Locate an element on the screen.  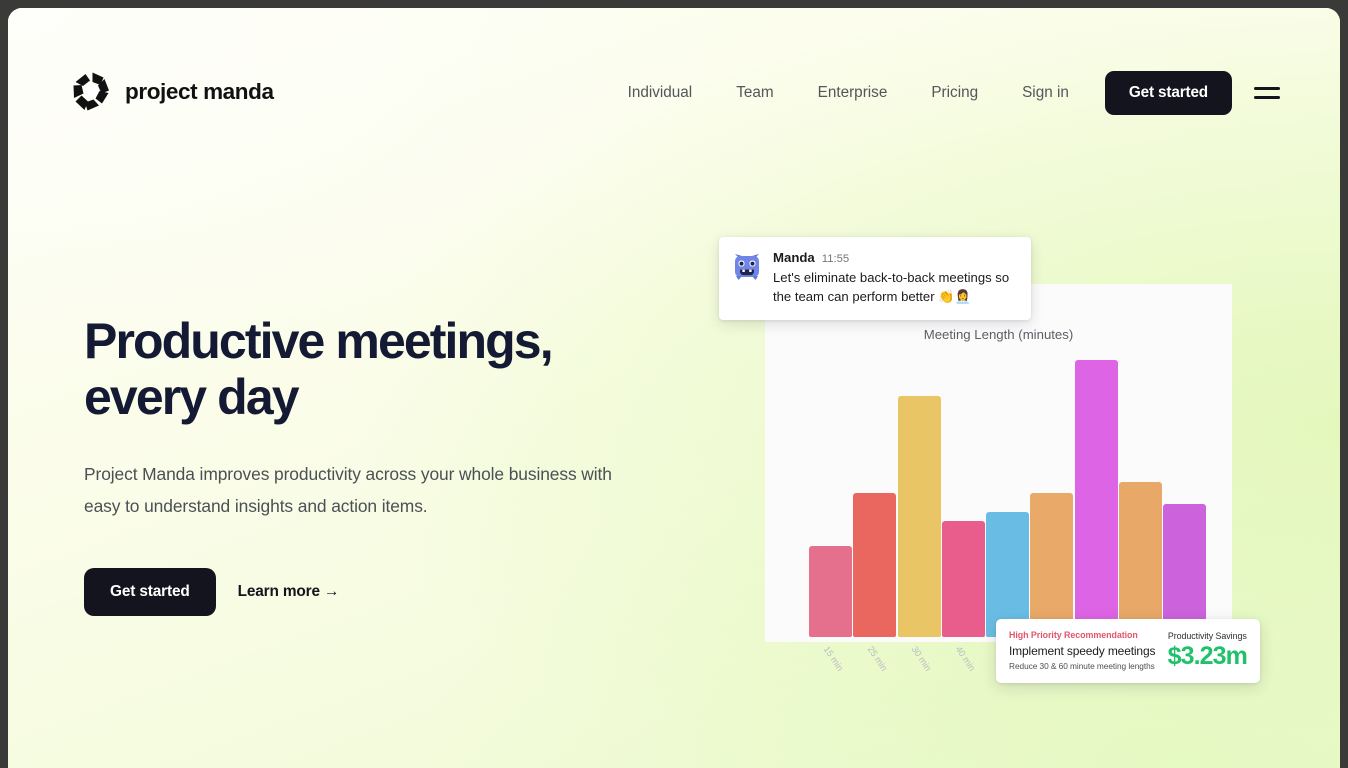
chart-bar-slot: 45 min is located at coordinates (1007, 516).